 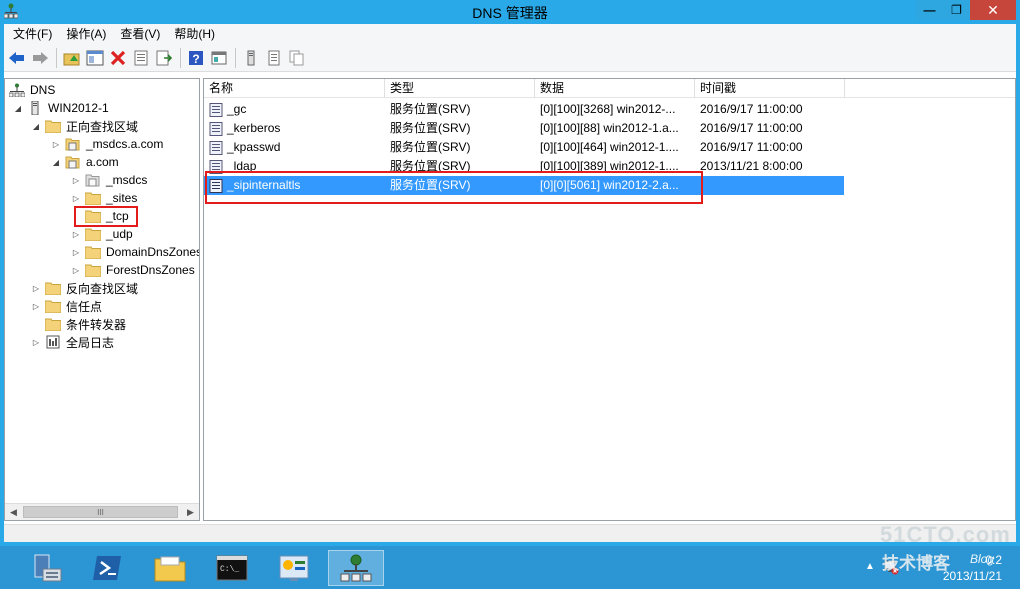 What do you see at coordinates (510, 567) in the screenshot?
I see `taskbar: C:\_ ▲ 0:2 2013/11/21` at bounding box center [510, 567].